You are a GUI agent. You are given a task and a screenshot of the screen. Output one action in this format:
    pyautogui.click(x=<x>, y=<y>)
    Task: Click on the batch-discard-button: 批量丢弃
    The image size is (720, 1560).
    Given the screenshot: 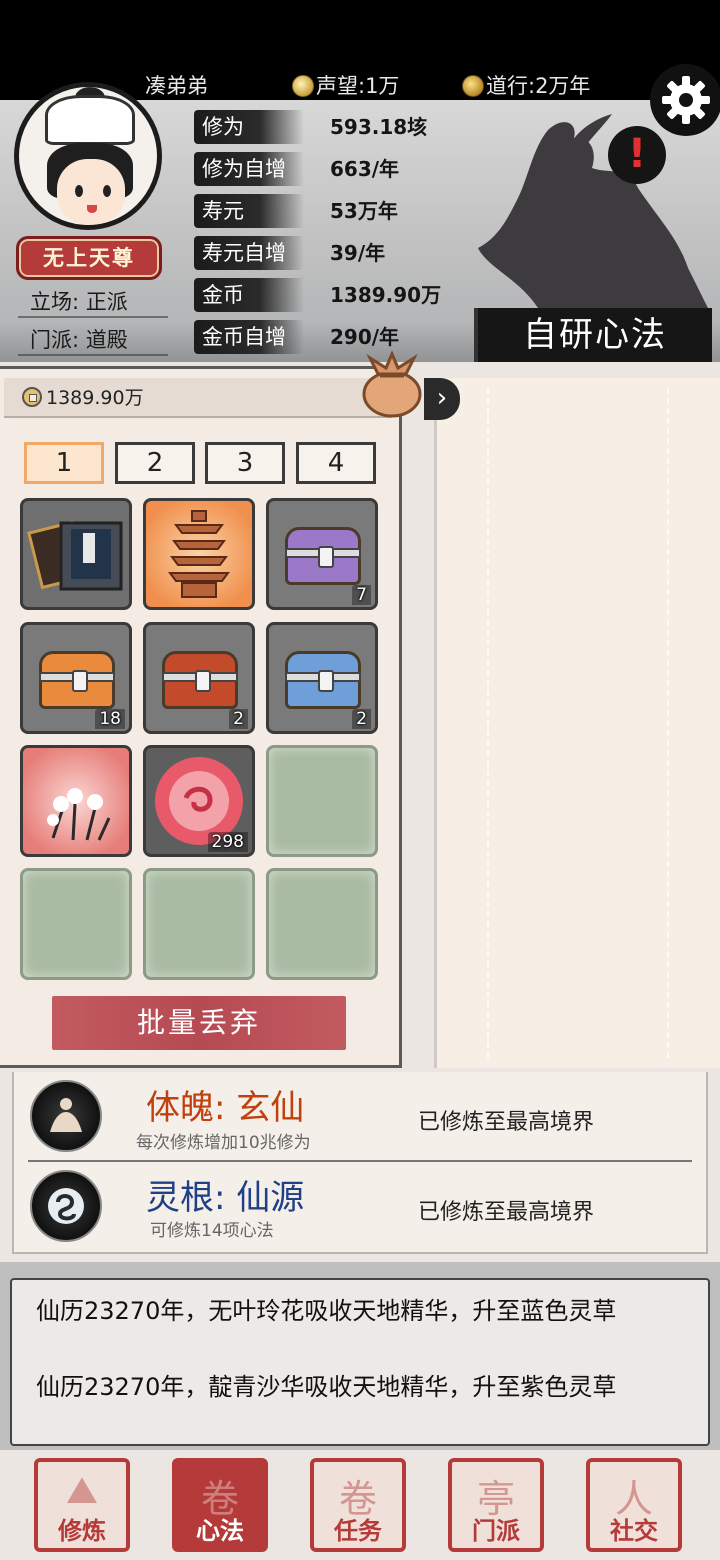 What is the action you would take?
    pyautogui.click(x=199, y=1023)
    